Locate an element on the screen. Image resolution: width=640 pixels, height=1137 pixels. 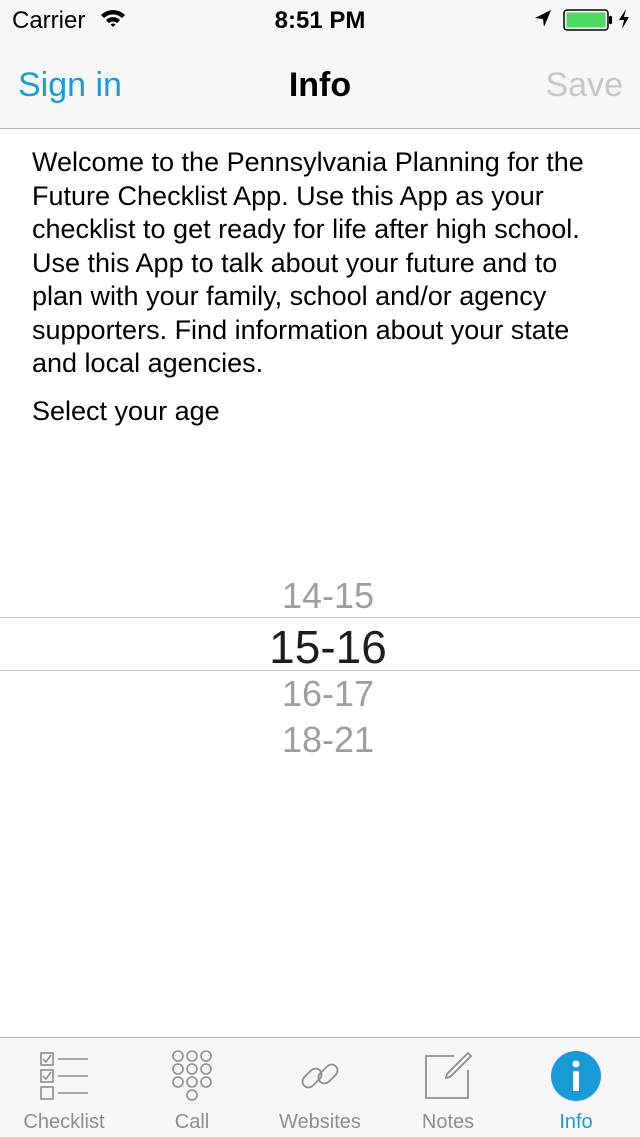
age-option: 18-21 is located at coordinates (320, 740).